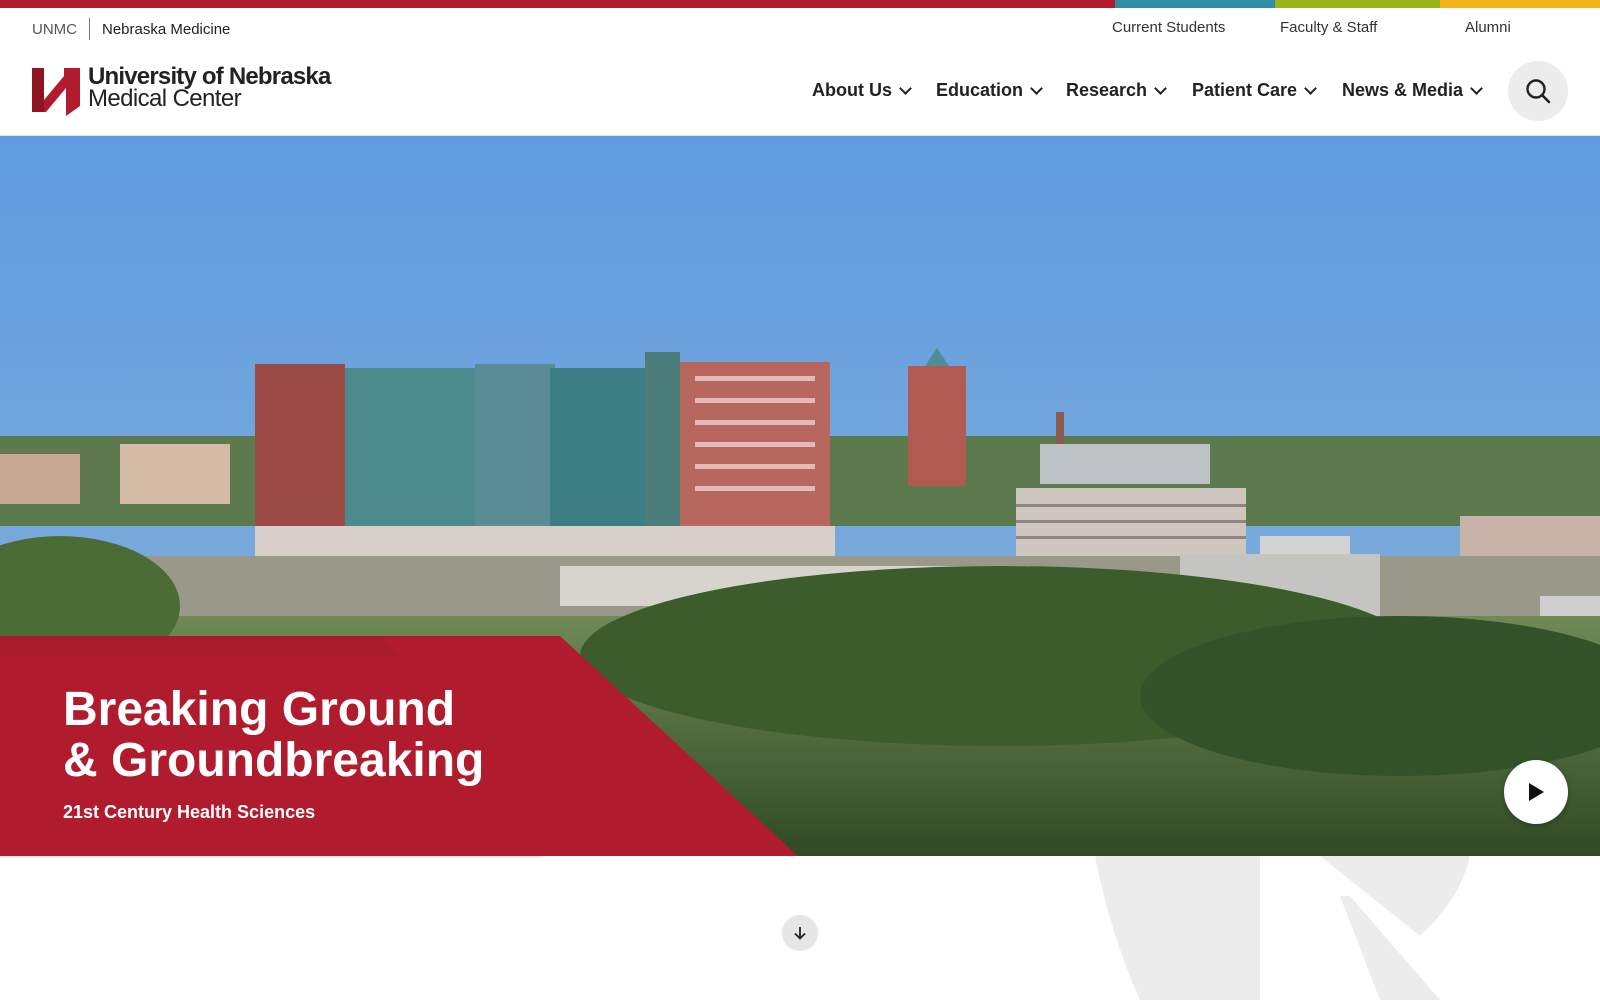 This screenshot has height=1000, width=1600. I want to click on unmc-logo: University of Nebraska Medical Center, so click(180, 91).